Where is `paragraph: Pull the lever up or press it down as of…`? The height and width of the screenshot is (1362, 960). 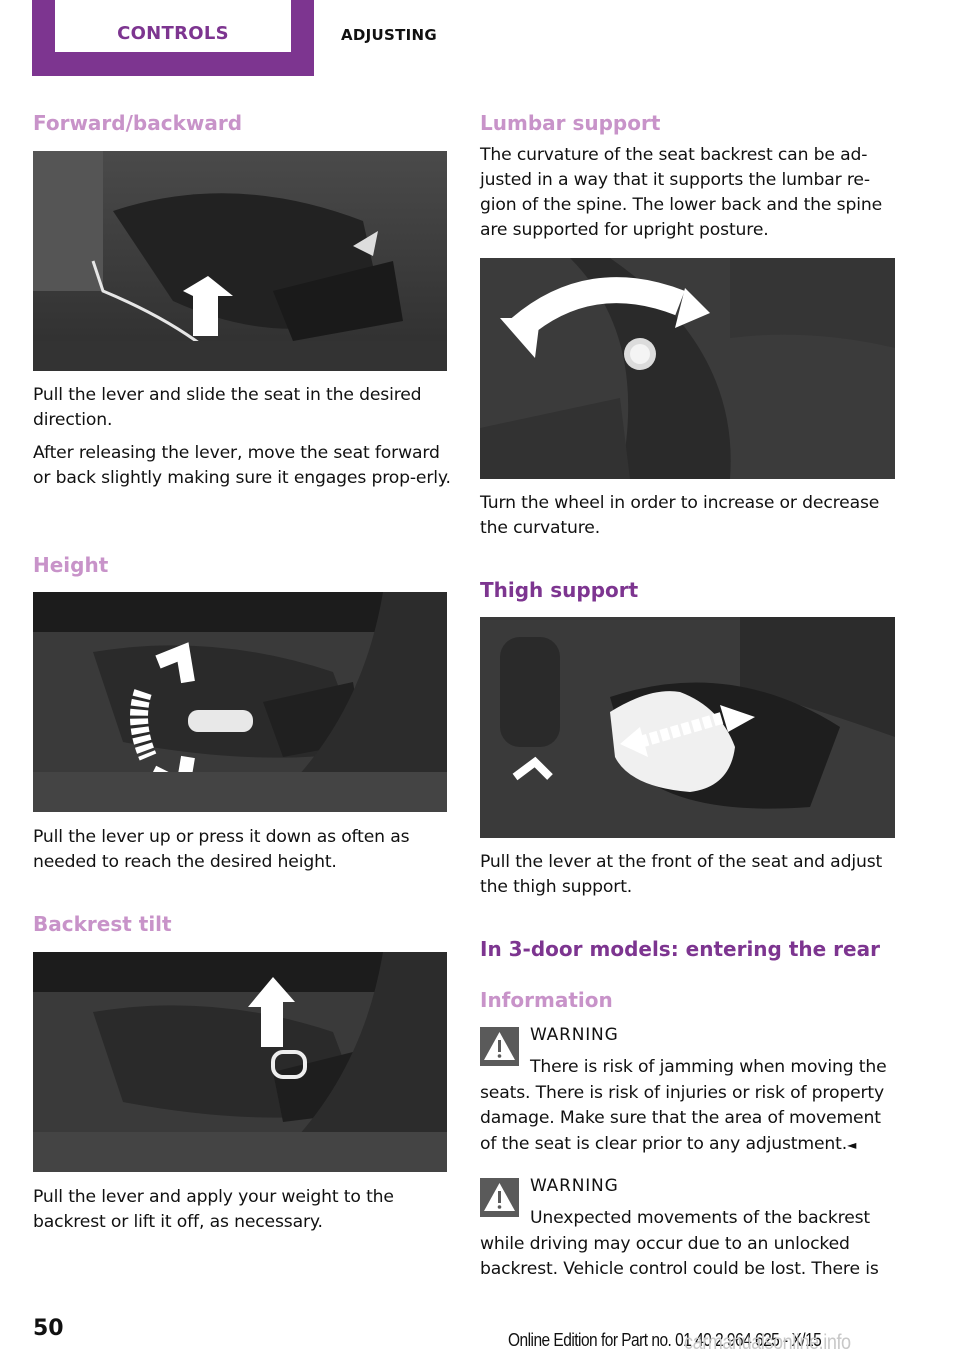 paragraph: Pull the lever up or press it down as of… is located at coordinates (221, 849).